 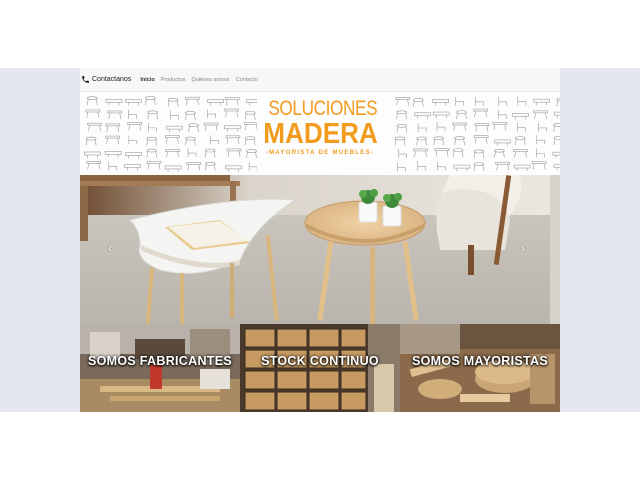 I want to click on tile-somos-mayoristas: SOMOS MAYORISTAS, so click(x=480, y=368).